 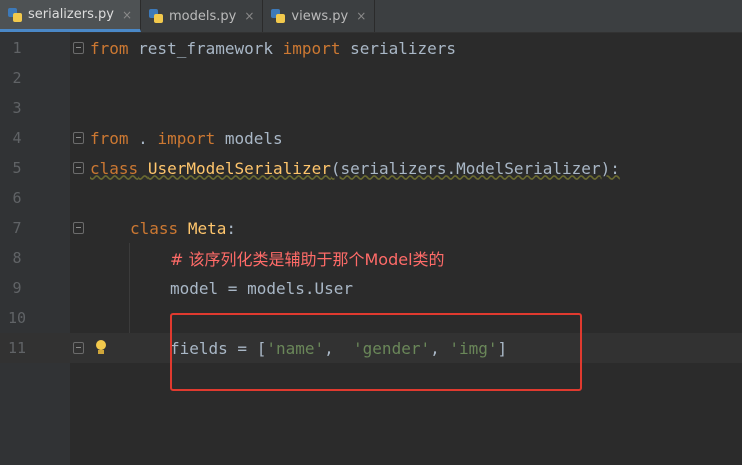 I want to click on tab-serializers: serializers.py ×, so click(x=70, y=16).